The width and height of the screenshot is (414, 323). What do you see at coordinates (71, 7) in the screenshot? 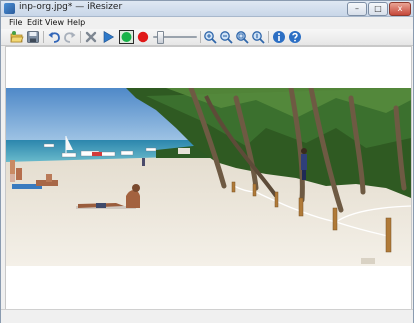
I see `window-title: inp-org.jpg* — iResizer` at bounding box center [71, 7].